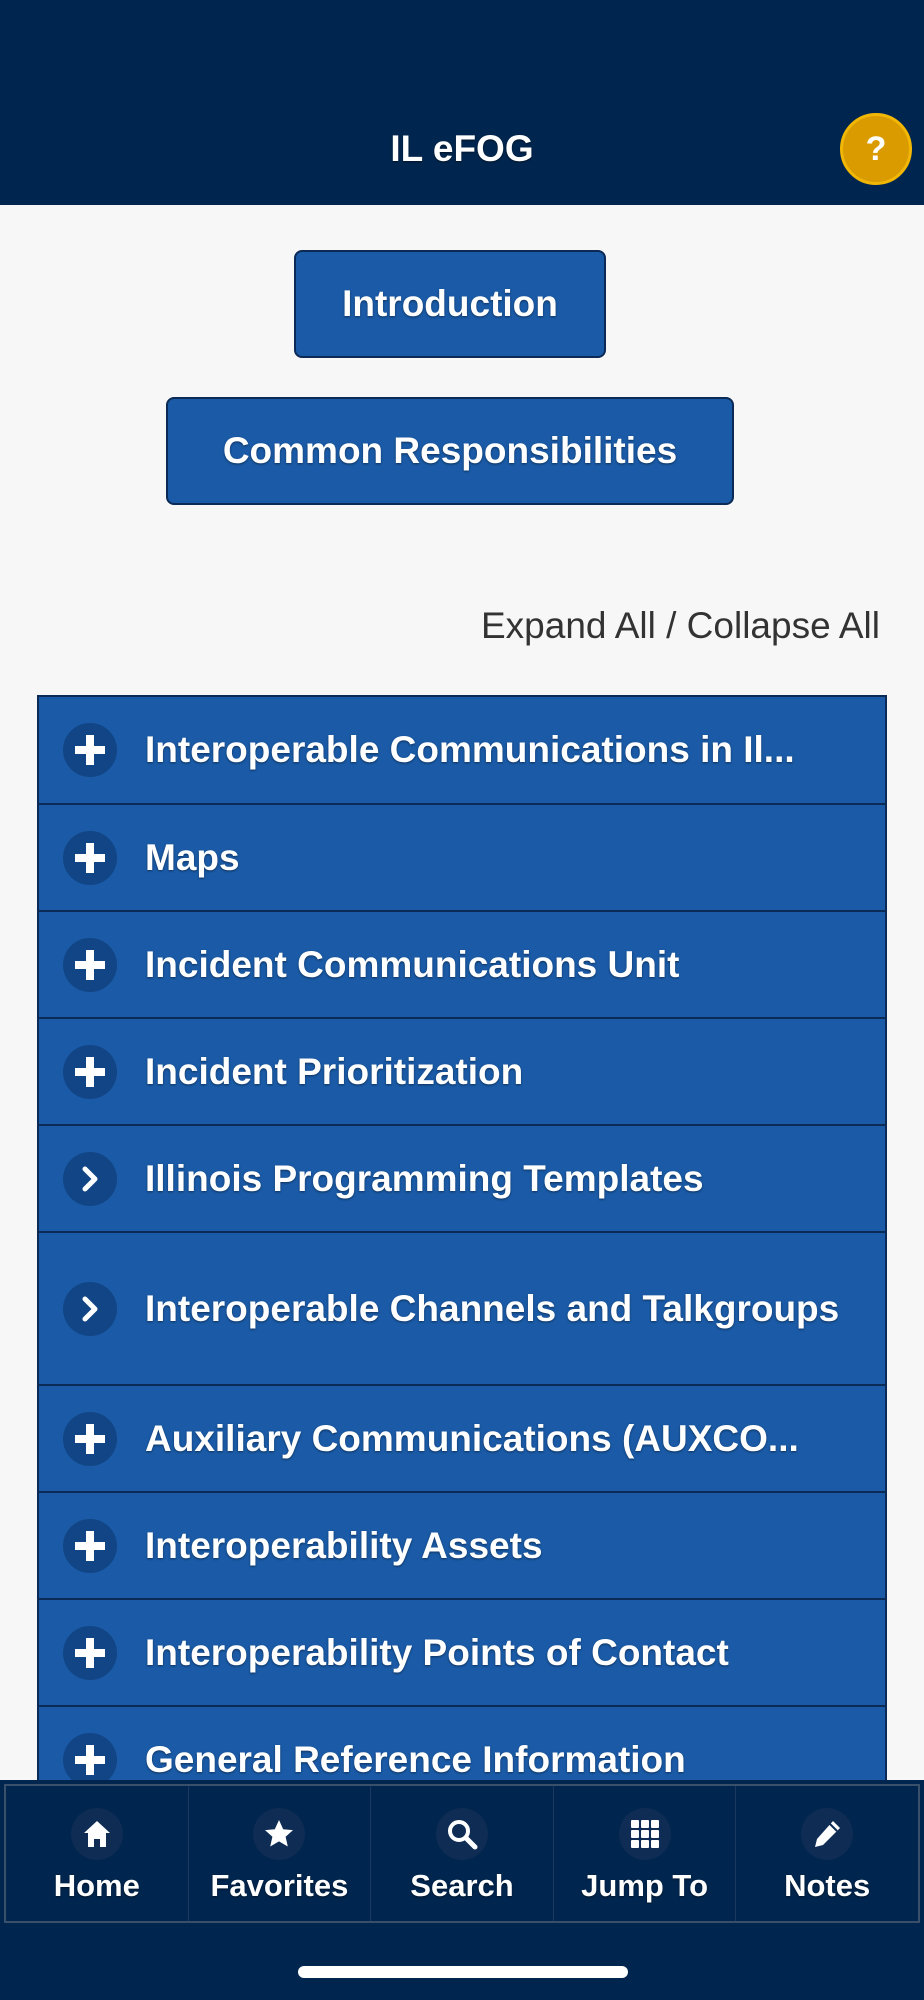 The image size is (924, 2000). I want to click on pencil-icon, so click(827, 1834).